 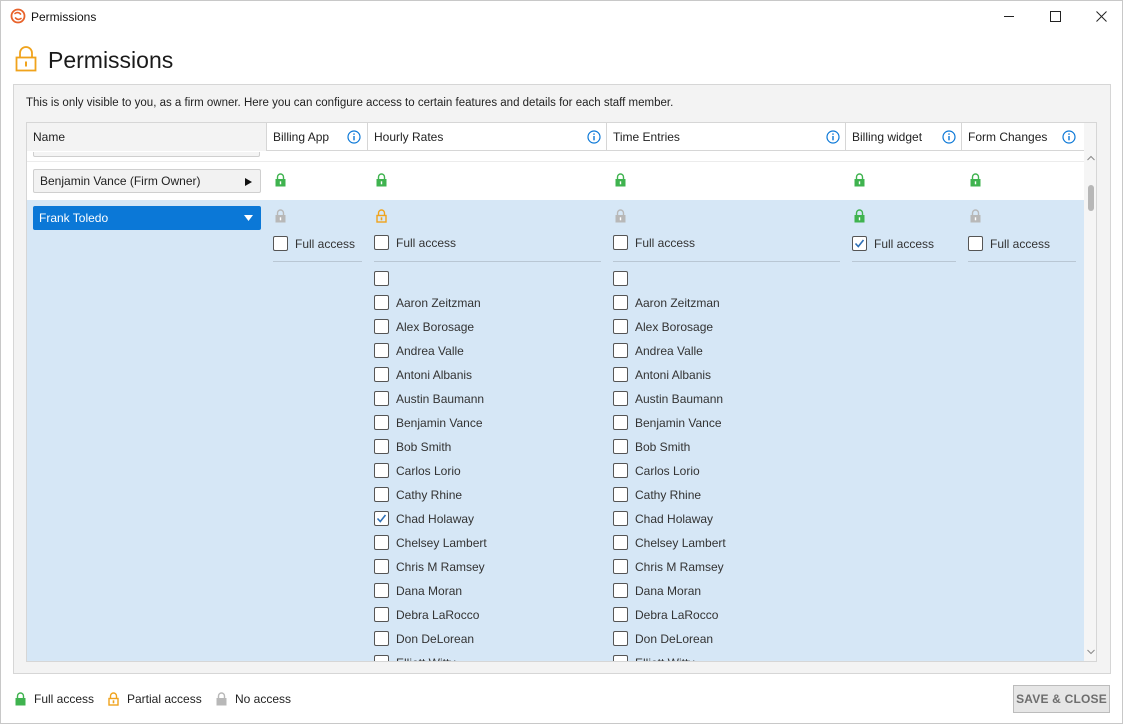 What do you see at coordinates (1009, 16) in the screenshot?
I see `minimize-button` at bounding box center [1009, 16].